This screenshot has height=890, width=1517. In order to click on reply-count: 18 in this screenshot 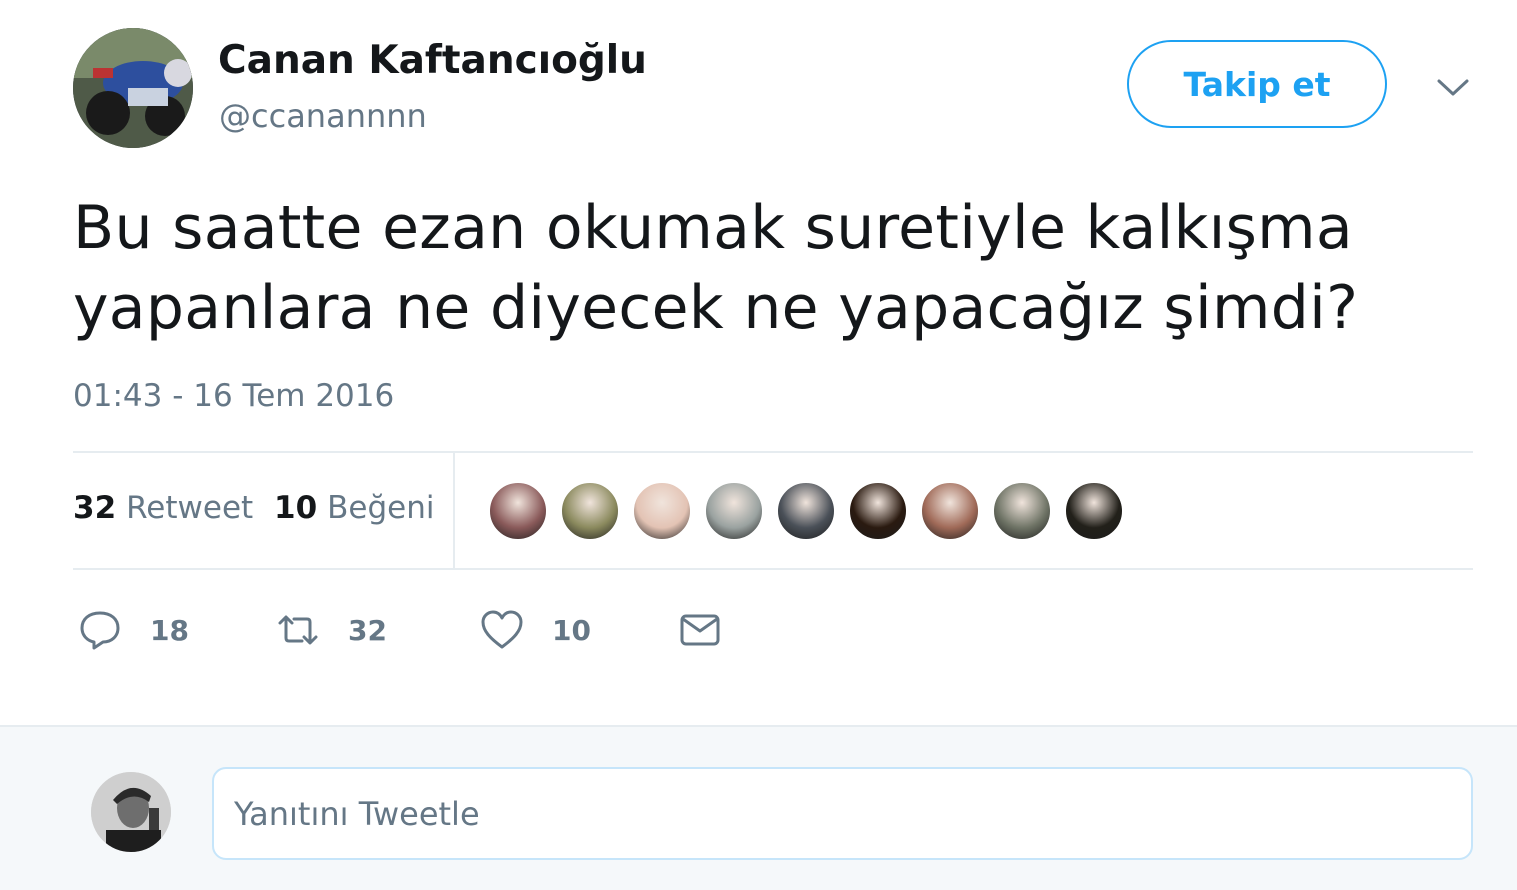, I will do `click(169, 630)`.